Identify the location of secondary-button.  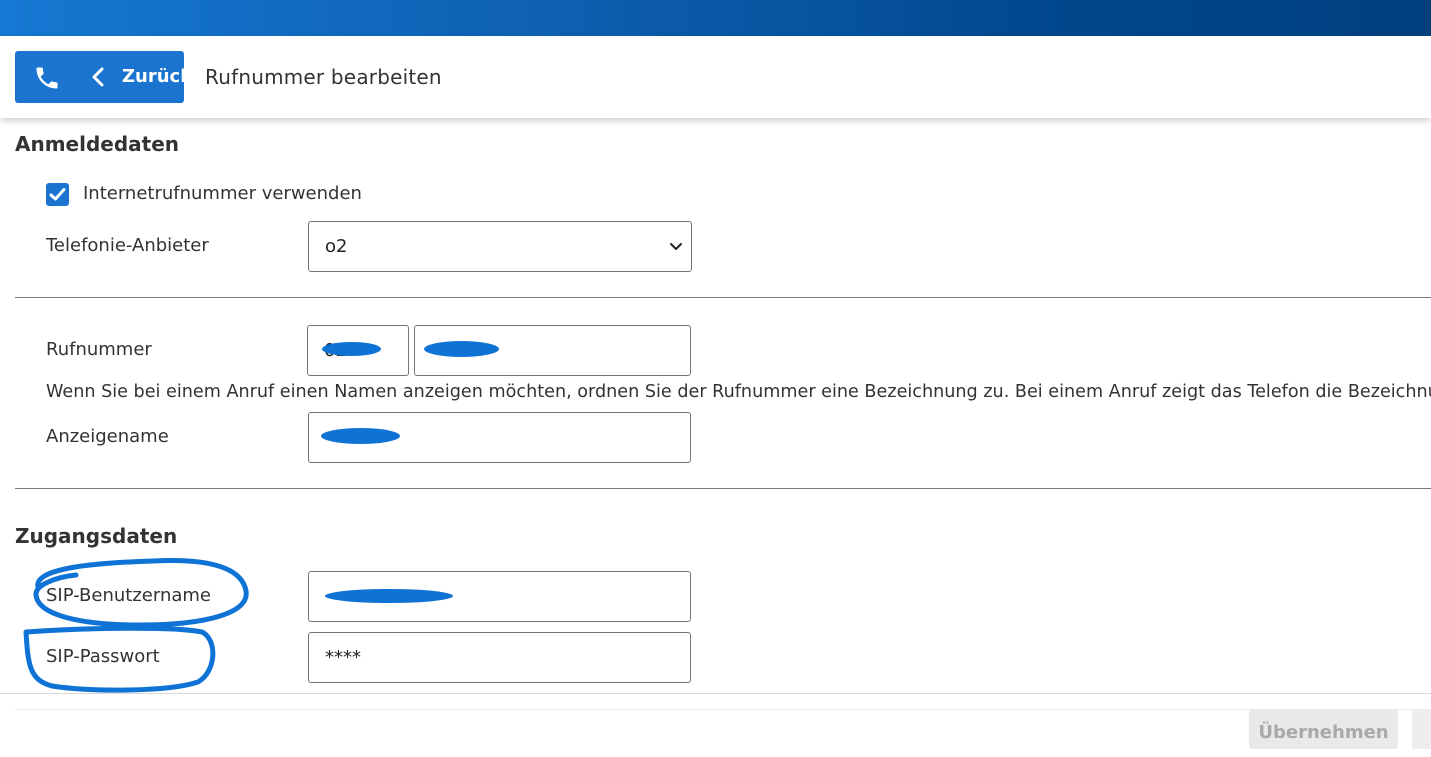
(1421, 729).